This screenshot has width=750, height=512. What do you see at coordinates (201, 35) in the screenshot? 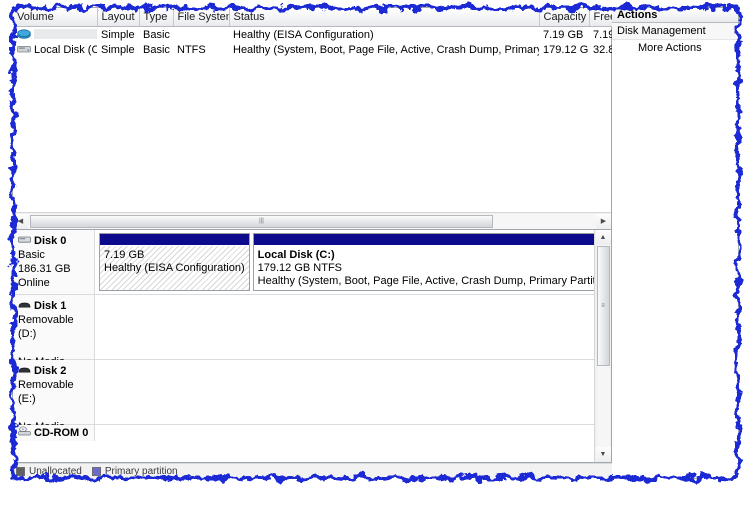
I see `file-system-cell` at bounding box center [201, 35].